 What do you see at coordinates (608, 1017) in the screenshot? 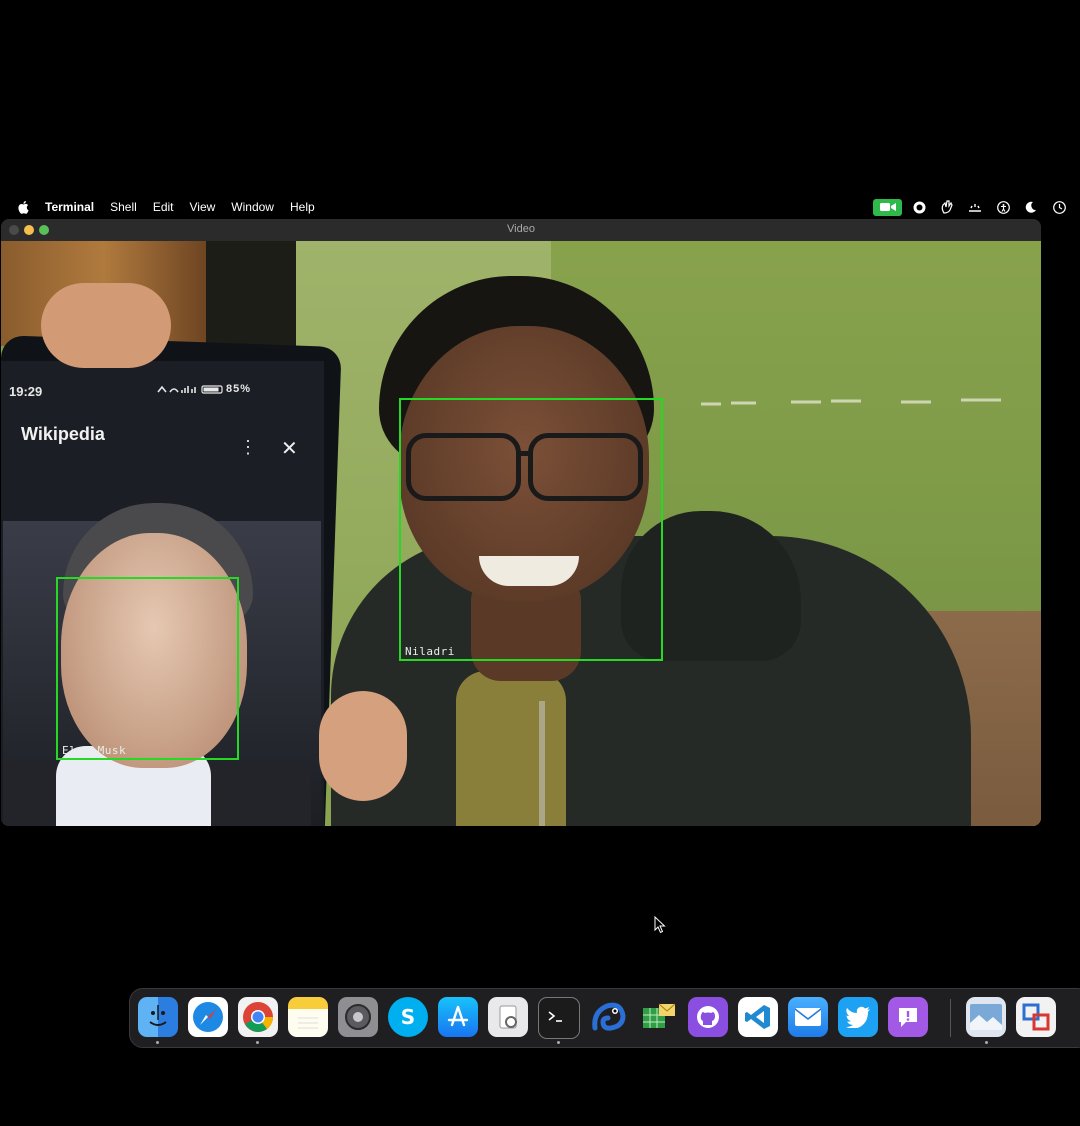
I see `chameleon-icon` at bounding box center [608, 1017].